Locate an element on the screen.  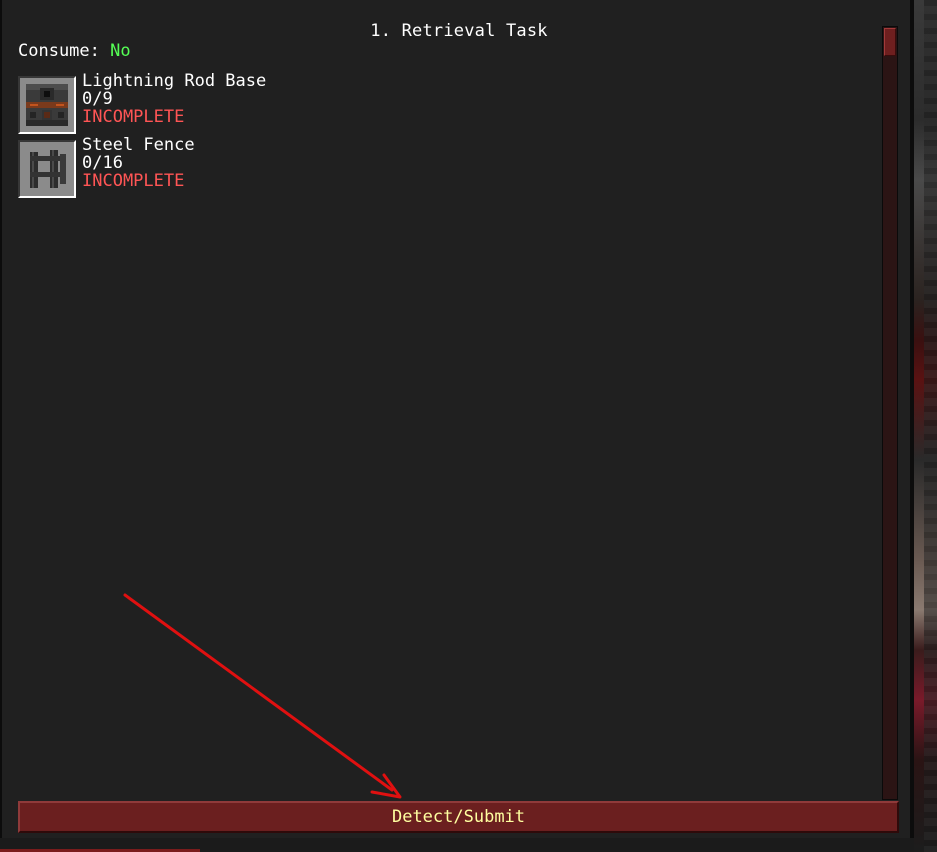
consume-line: Consume: No is located at coordinates (74, 51).